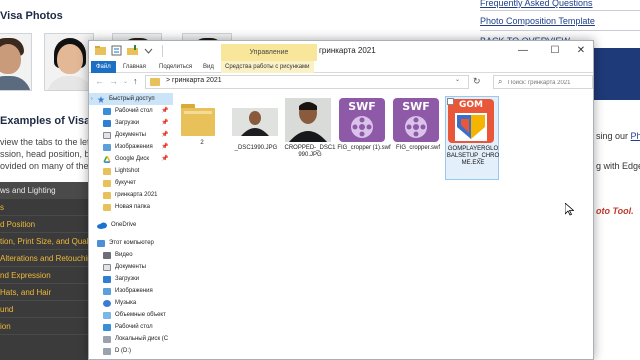  I want to click on nav-item-3d-objects: Объемные объект, so click(131, 315).